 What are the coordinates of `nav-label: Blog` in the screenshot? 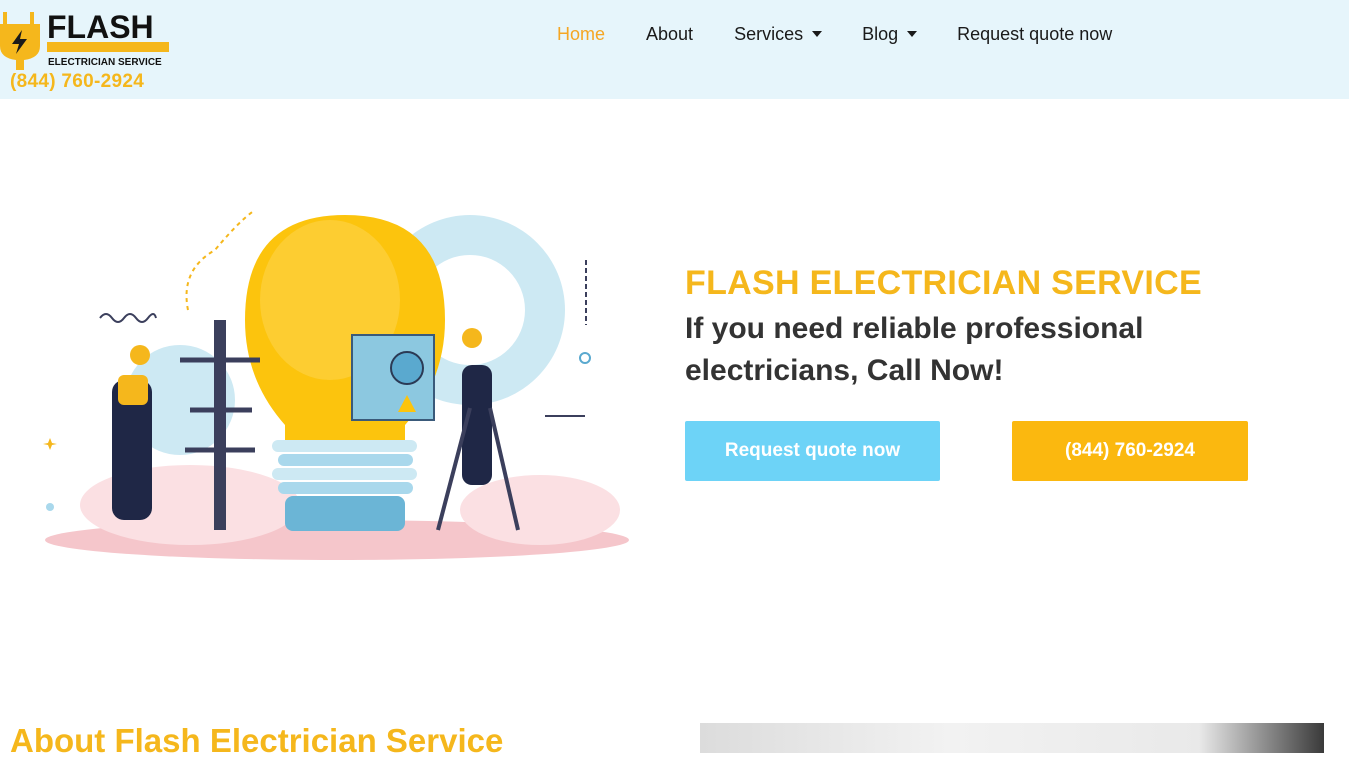 It's located at (880, 33).